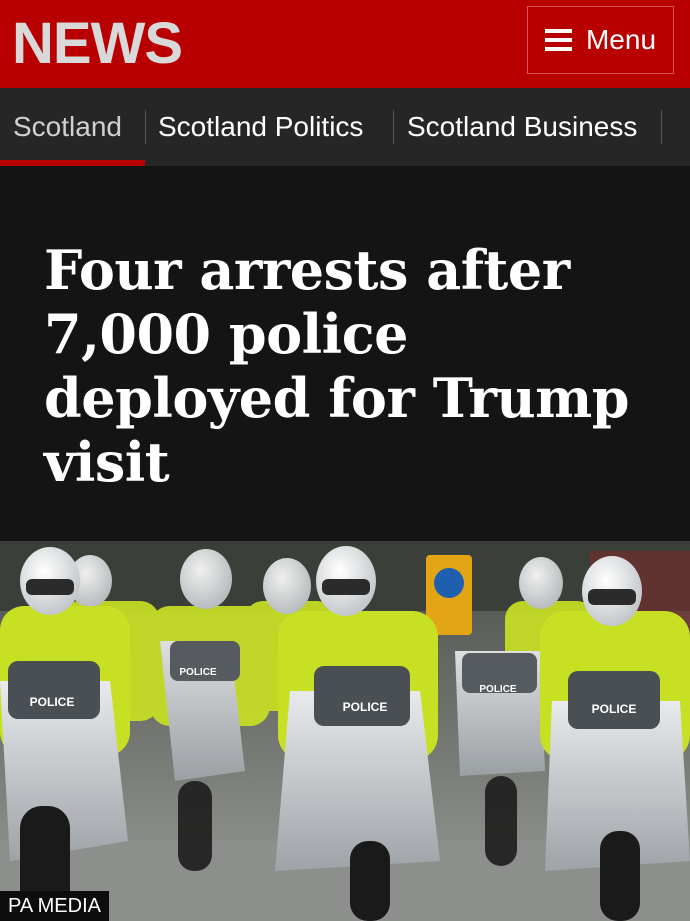 This screenshot has width=690, height=921. Describe the element at coordinates (621, 39) in the screenshot. I see `menu-label: Menu` at that location.